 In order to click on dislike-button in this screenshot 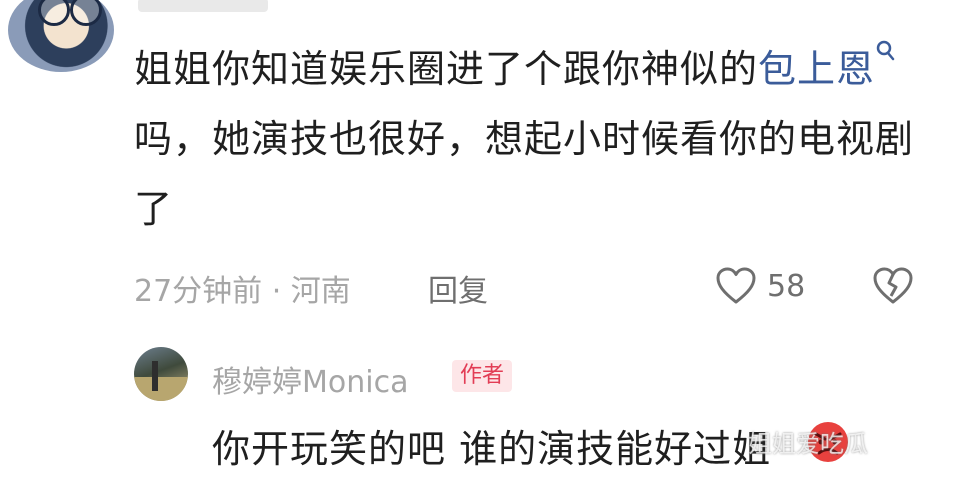, I will do `click(893, 288)`.